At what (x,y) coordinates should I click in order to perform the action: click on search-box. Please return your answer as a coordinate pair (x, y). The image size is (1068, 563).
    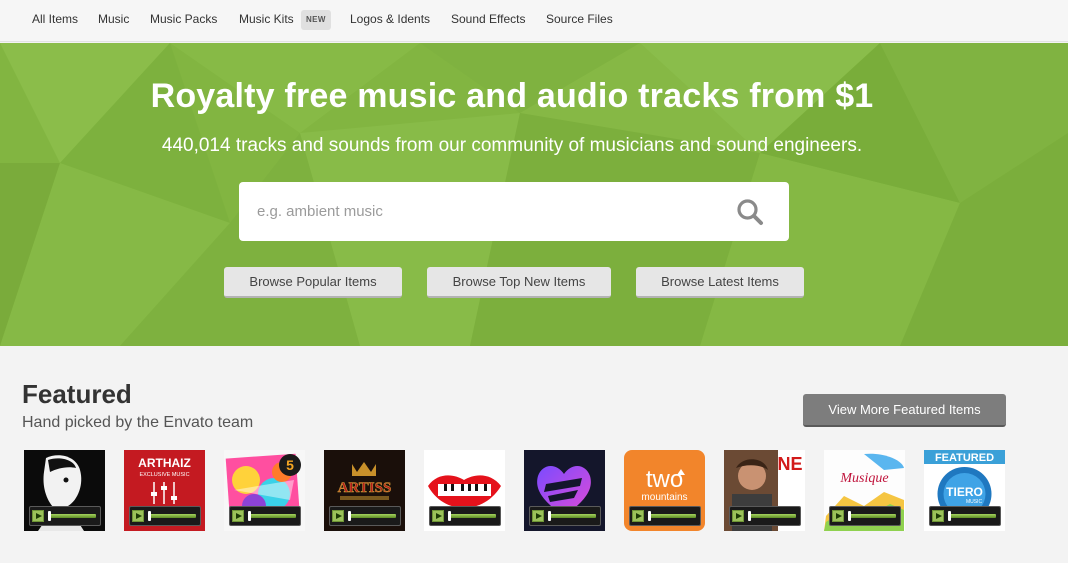
    Looking at the image, I should click on (514, 211).